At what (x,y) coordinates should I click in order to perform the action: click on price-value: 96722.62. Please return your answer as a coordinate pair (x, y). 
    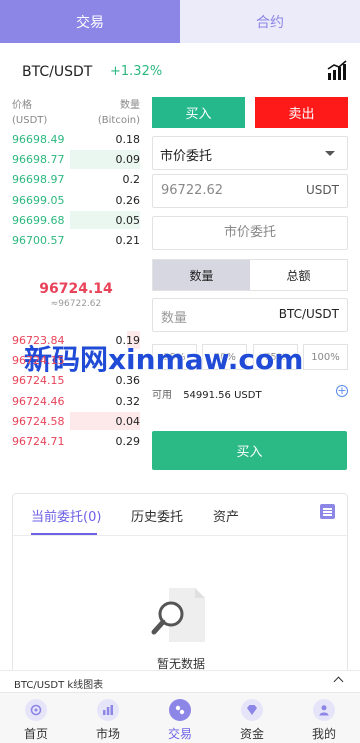
    Looking at the image, I should click on (192, 190).